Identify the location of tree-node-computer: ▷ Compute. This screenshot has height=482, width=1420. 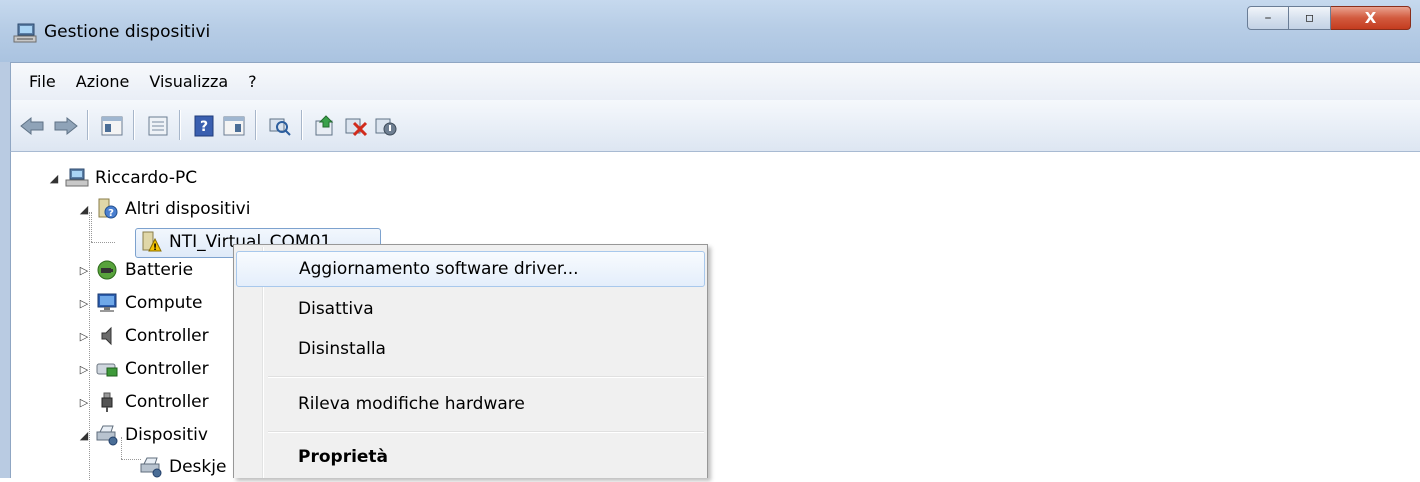
(140, 303).